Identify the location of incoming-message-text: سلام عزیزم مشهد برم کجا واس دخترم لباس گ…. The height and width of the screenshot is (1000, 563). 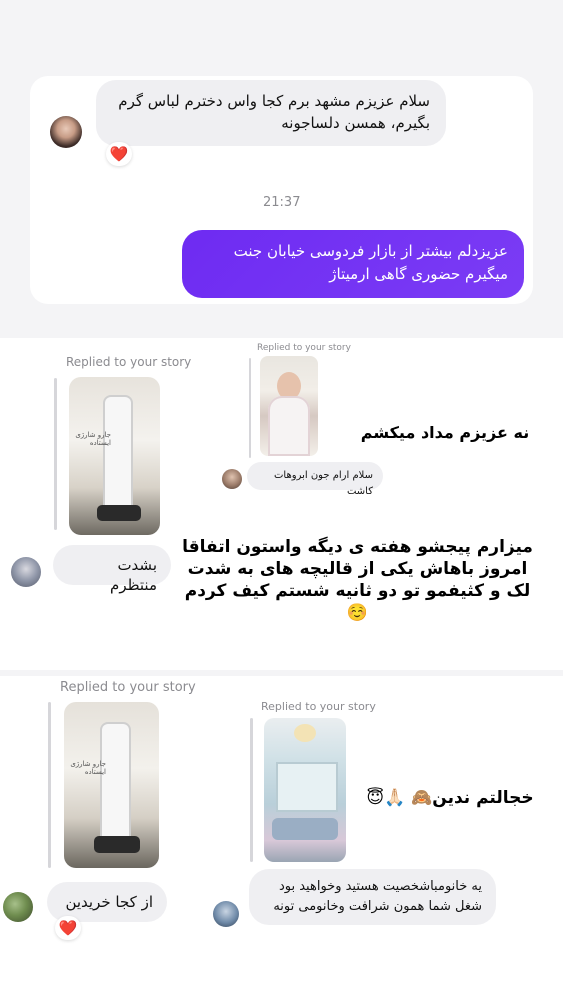
(274, 112).